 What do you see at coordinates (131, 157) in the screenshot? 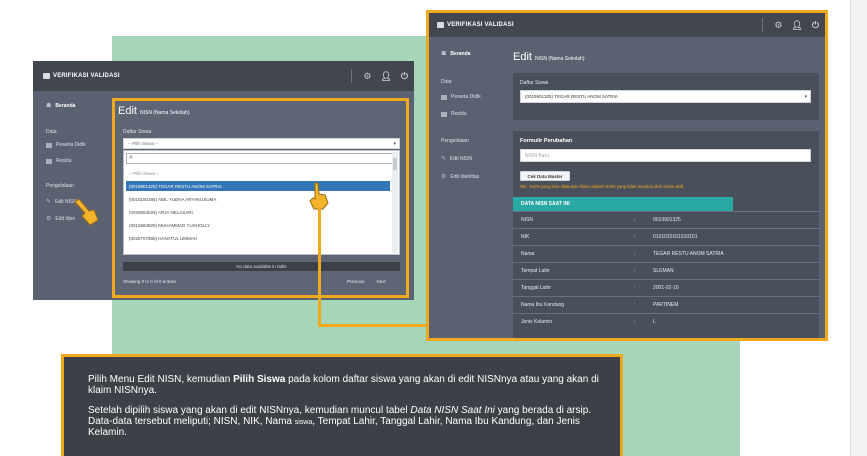
I see `search-icon: ⌕` at bounding box center [131, 157].